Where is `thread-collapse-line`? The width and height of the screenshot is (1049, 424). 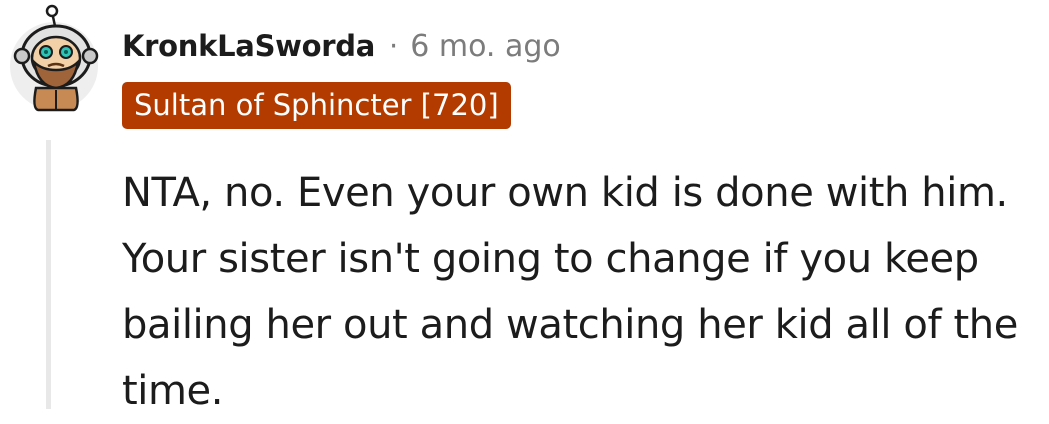
thread-collapse-line is located at coordinates (48, 274).